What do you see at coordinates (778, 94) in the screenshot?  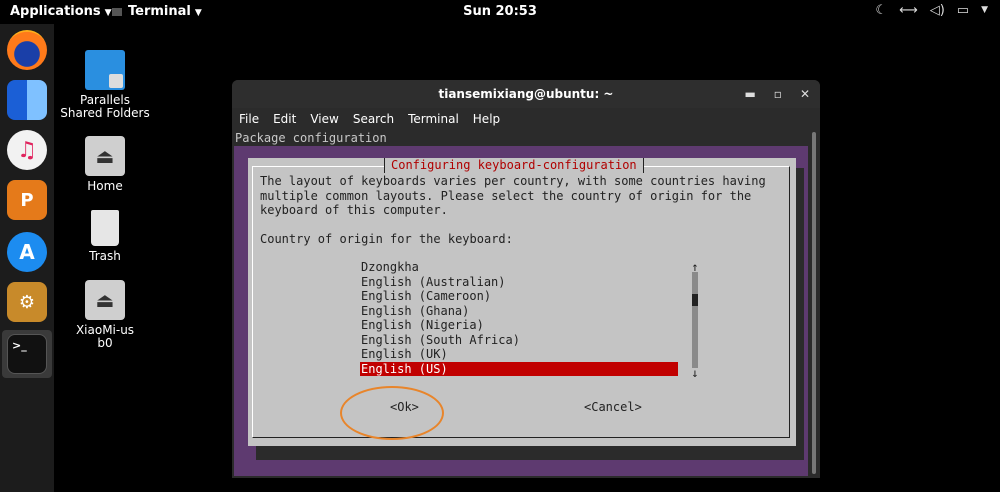 I see `maximize-icon: ▫` at bounding box center [778, 94].